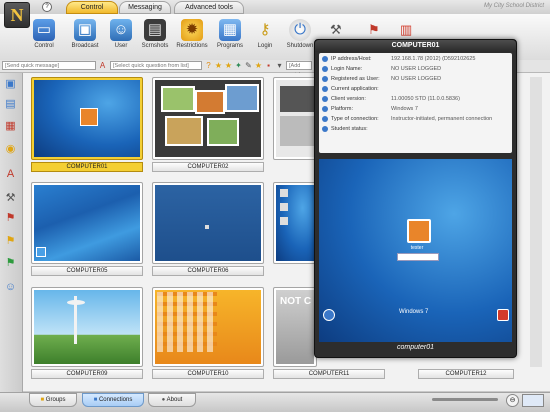 This screenshot has width=550, height=412. What do you see at coordinates (102, 65) in the screenshot?
I see `send-message-icon: A` at bounding box center [102, 65].